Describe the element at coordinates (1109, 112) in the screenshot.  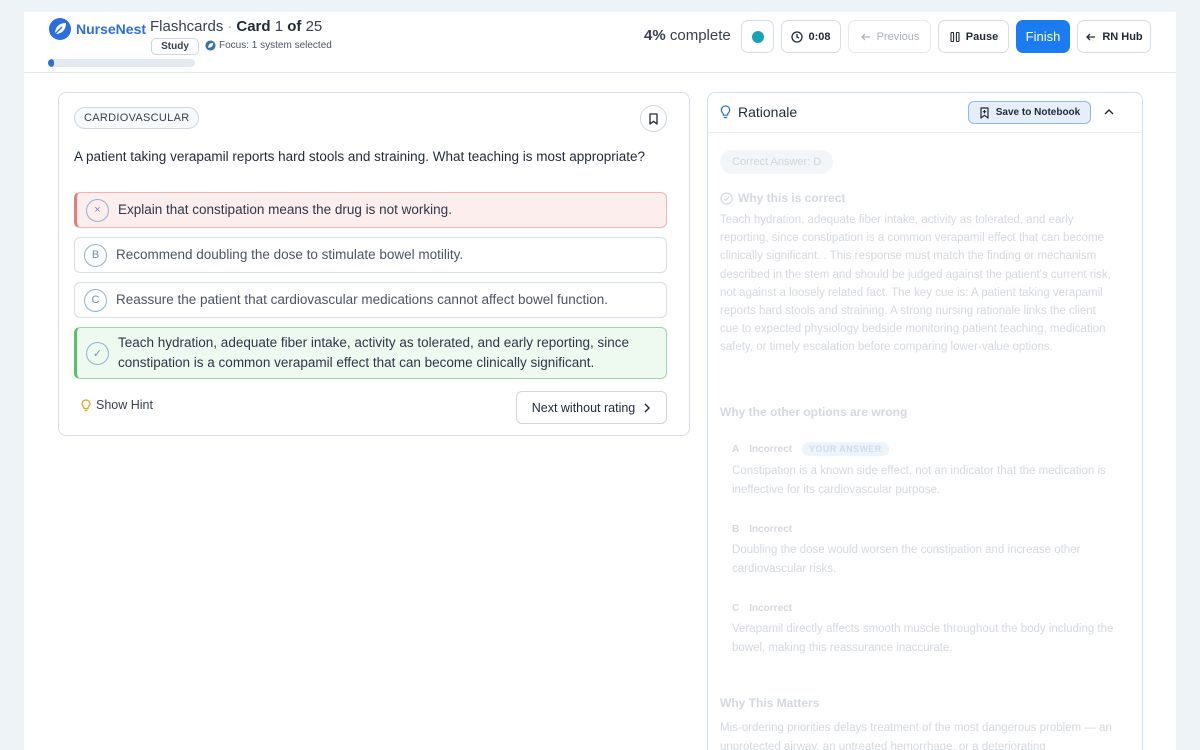
I see `chevron-up-icon` at that location.